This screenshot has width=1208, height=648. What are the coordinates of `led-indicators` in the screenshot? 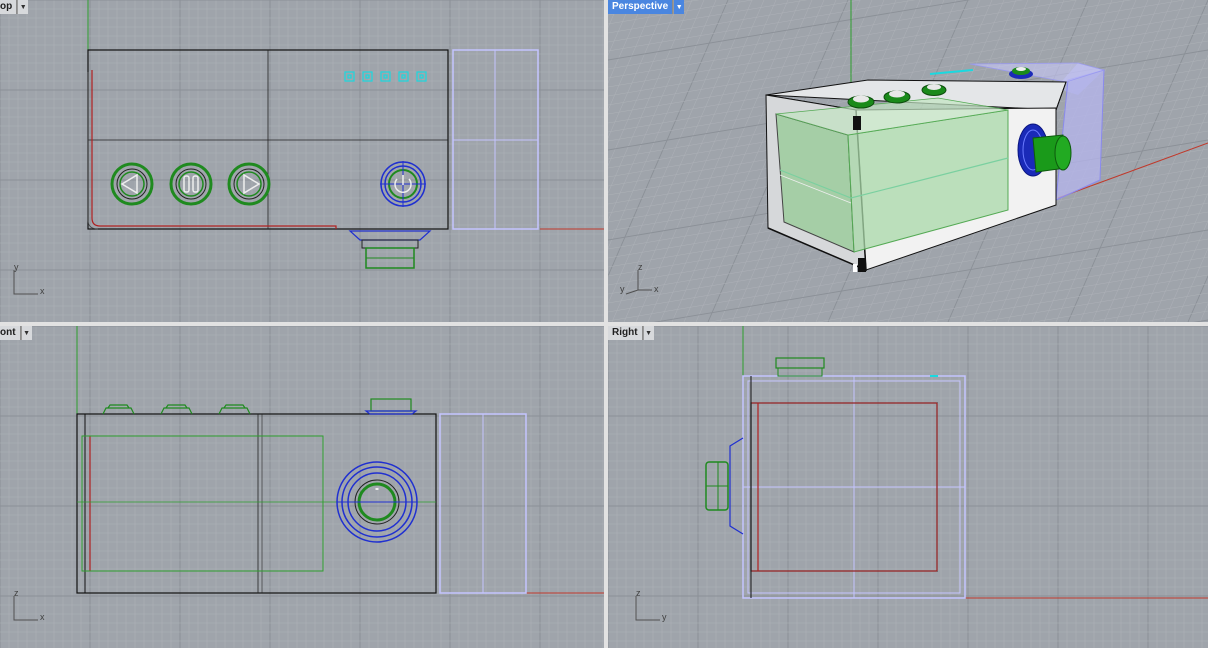 It's located at (385, 76).